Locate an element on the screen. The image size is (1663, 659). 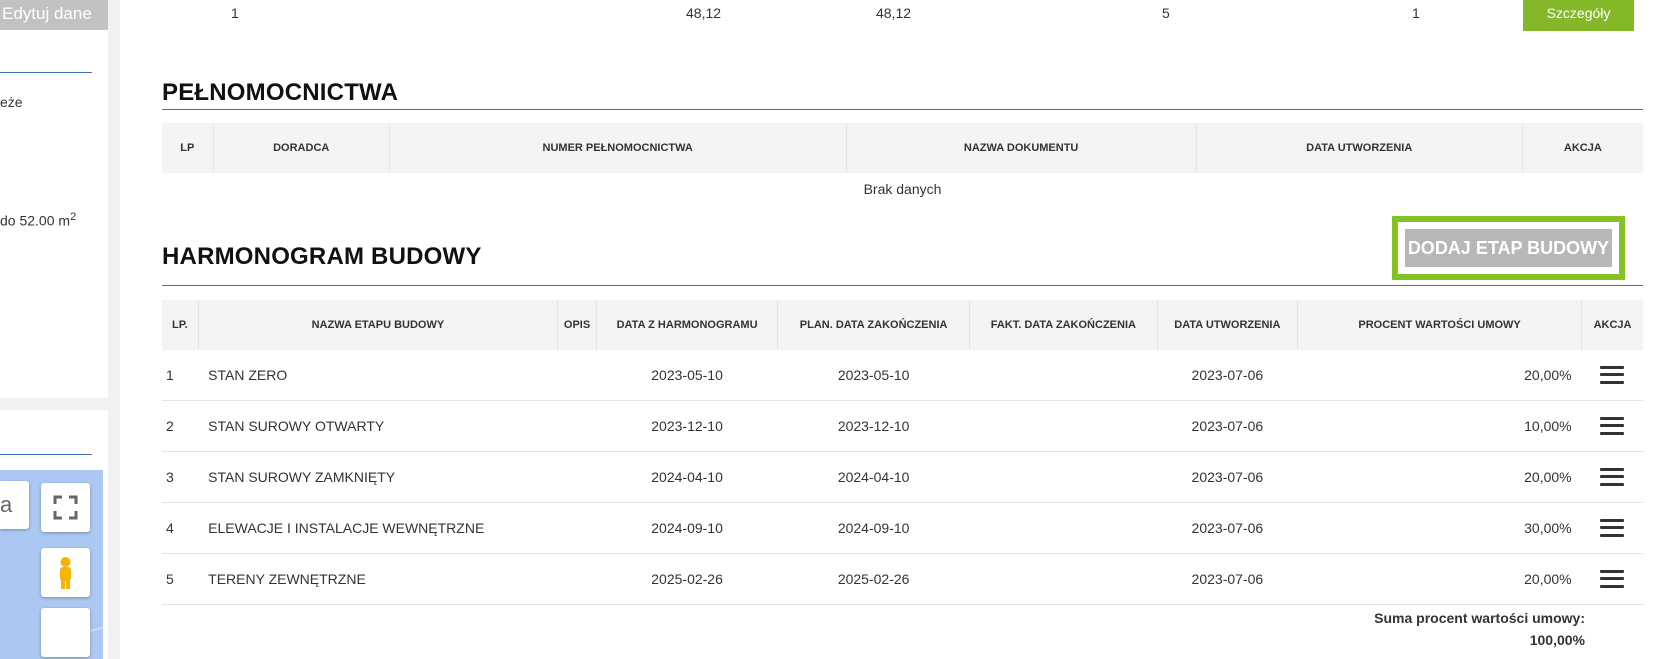
cell-lp: 3 is located at coordinates (180, 477).